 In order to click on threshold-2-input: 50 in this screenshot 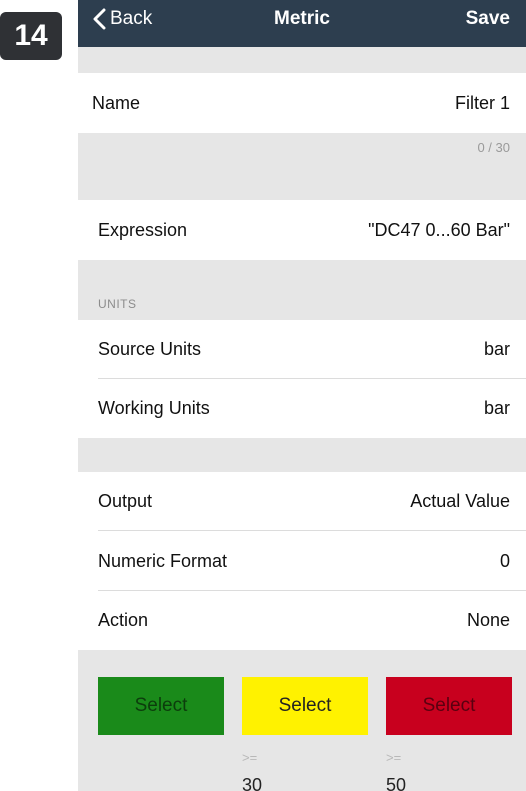, I will do `click(396, 783)`.